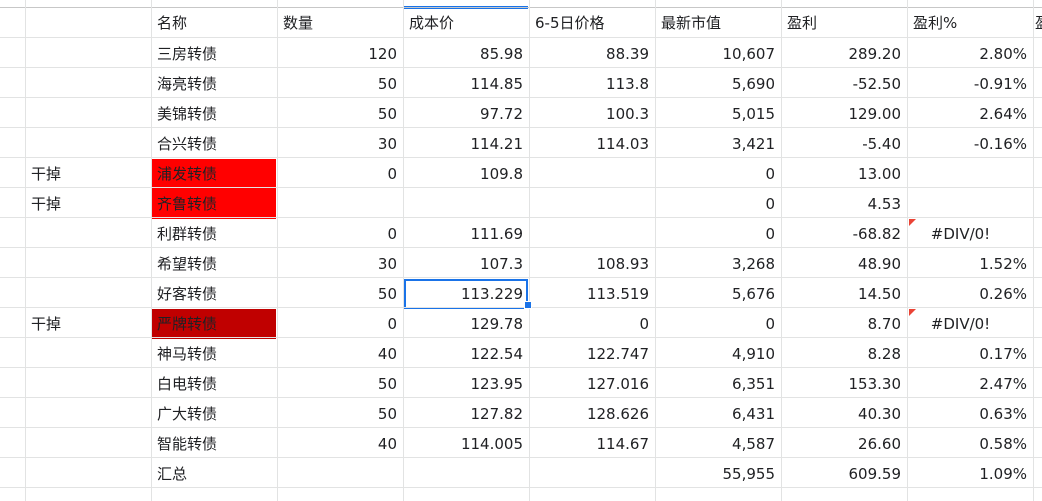  Describe the element at coordinates (528, 305) in the screenshot. I see `selection-fill-handle` at that location.